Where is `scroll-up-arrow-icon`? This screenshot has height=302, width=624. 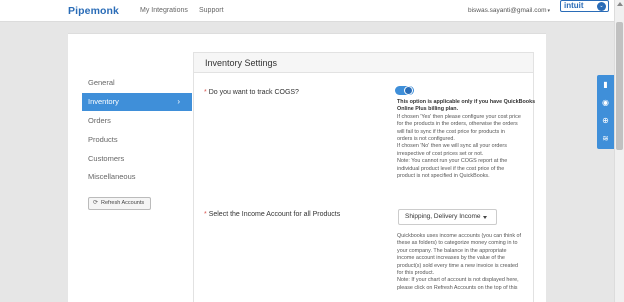
scroll-up-arrow-icon is located at coordinates (620, 4).